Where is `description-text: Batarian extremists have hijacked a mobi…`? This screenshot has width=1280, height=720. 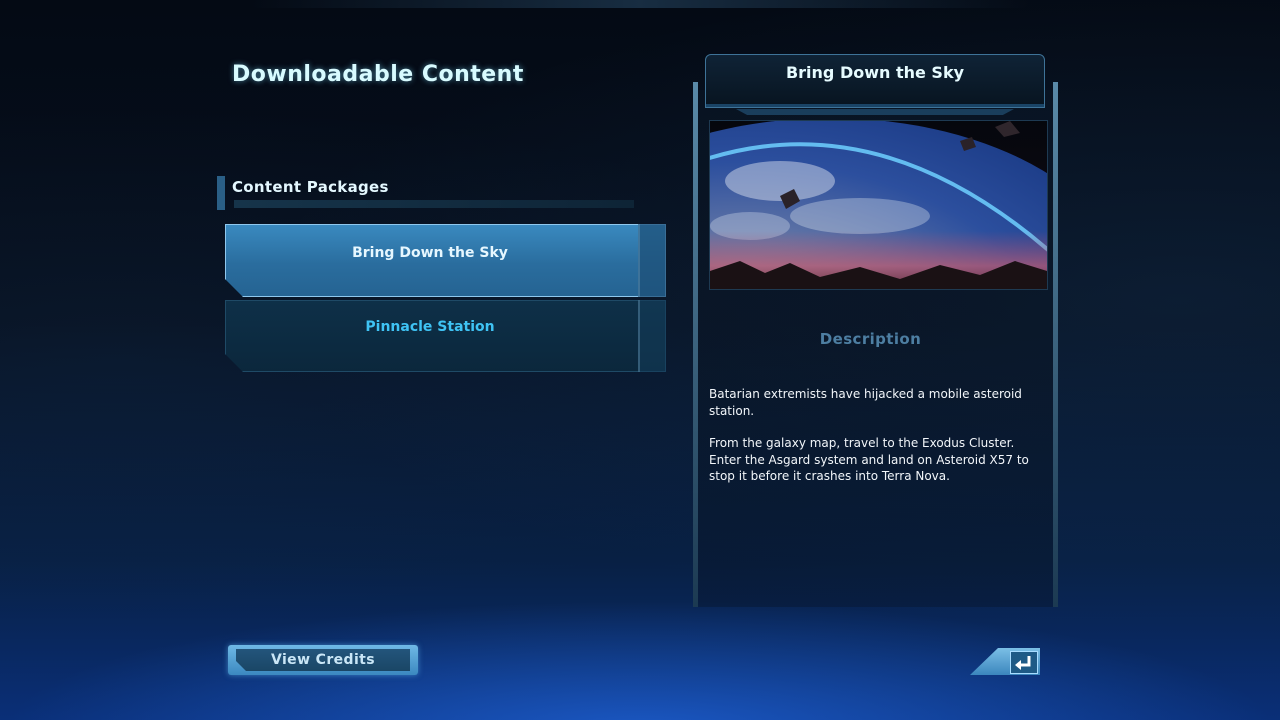
description-text: Batarian extremists have hijacked a mobi… is located at coordinates (874, 443).